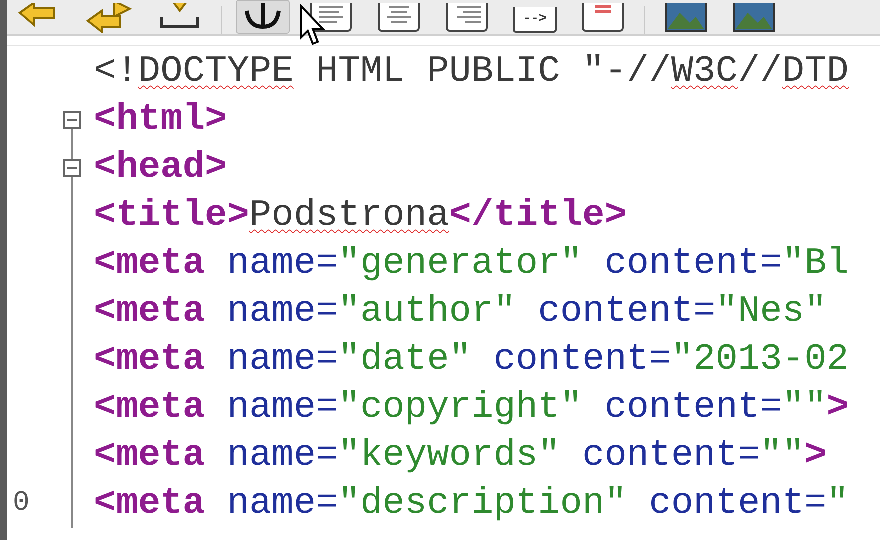  Describe the element at coordinates (263, 17) in the screenshot. I see `anchor-button` at that location.